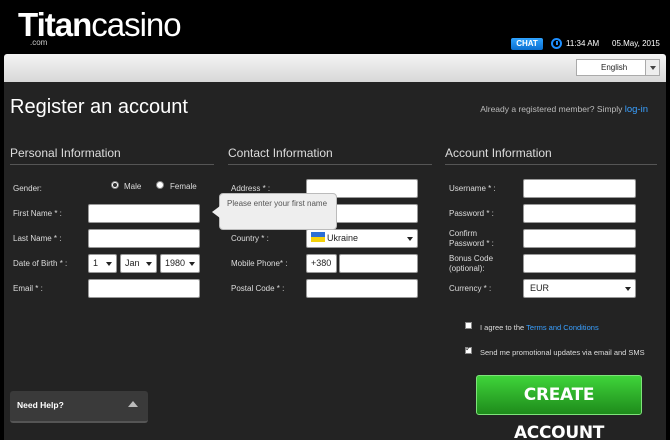  Describe the element at coordinates (362, 288) in the screenshot. I see `postal-code-input` at that location.